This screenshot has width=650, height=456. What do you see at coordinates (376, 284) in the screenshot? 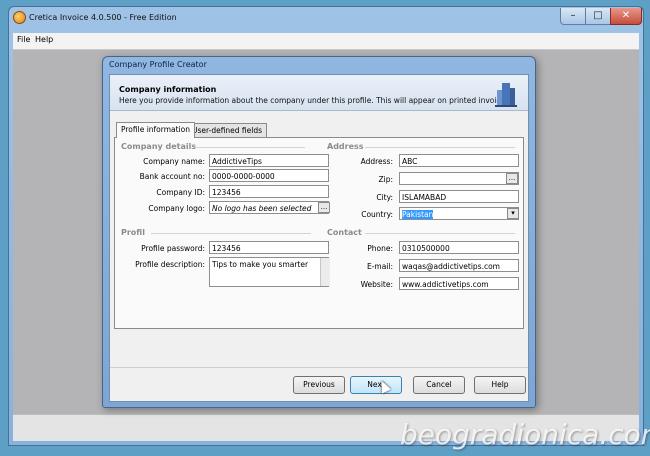
I see `website-label: Website:` at bounding box center [376, 284].